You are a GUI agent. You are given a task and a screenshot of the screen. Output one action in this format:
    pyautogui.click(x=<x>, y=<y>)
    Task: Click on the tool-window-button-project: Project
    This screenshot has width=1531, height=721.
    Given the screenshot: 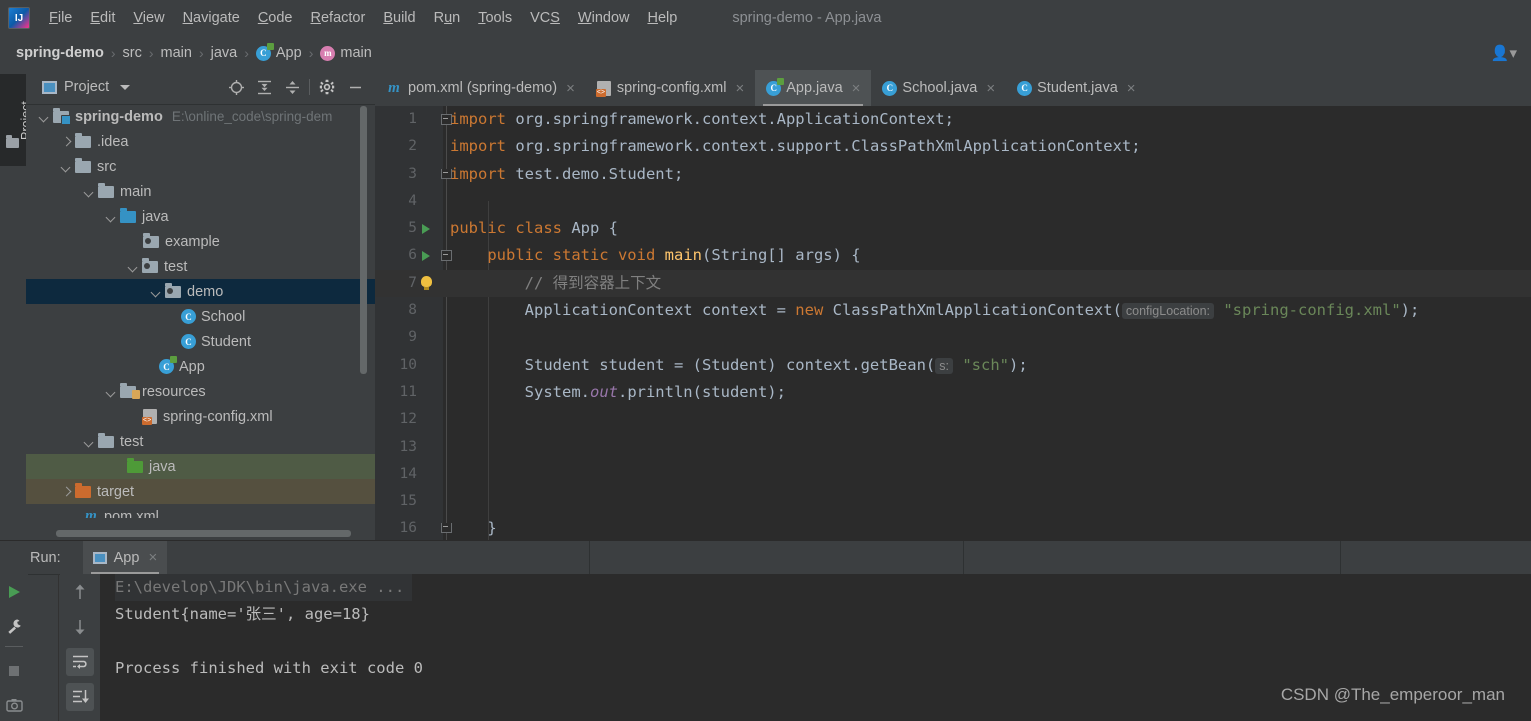 What is the action you would take?
    pyautogui.click(x=16, y=120)
    